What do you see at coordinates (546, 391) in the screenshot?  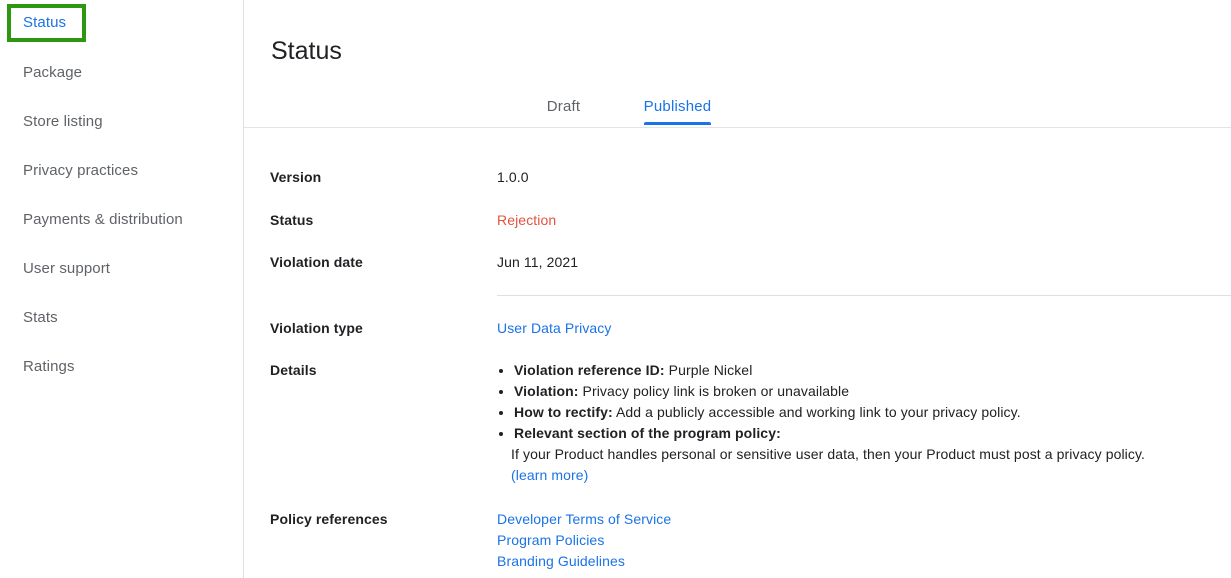 I see `detail-term: Violation:` at bounding box center [546, 391].